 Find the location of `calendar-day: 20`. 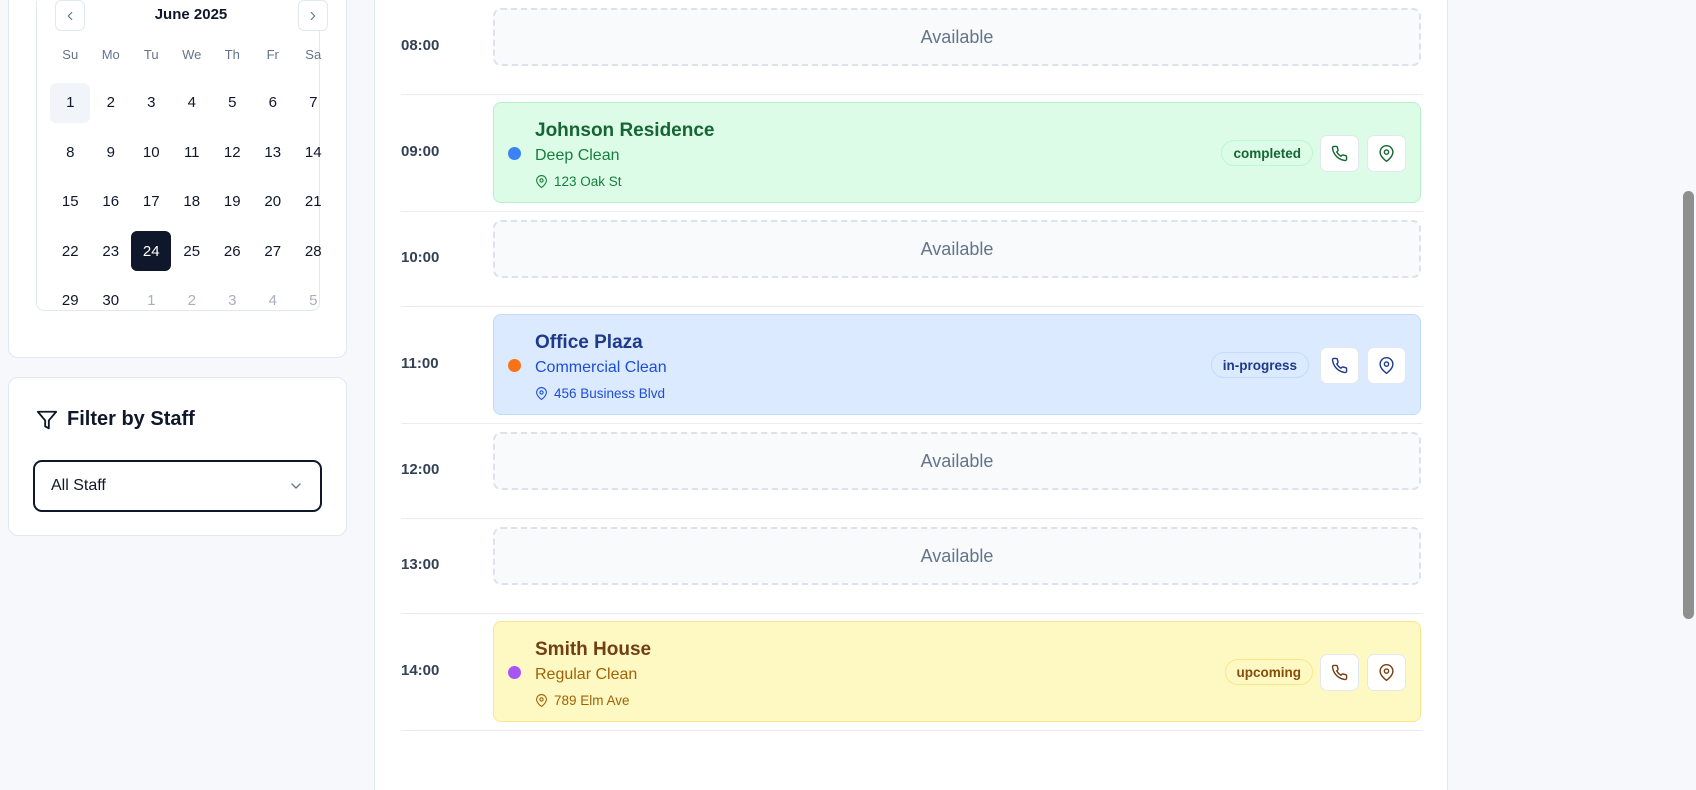

calendar-day: 20 is located at coordinates (273, 202).